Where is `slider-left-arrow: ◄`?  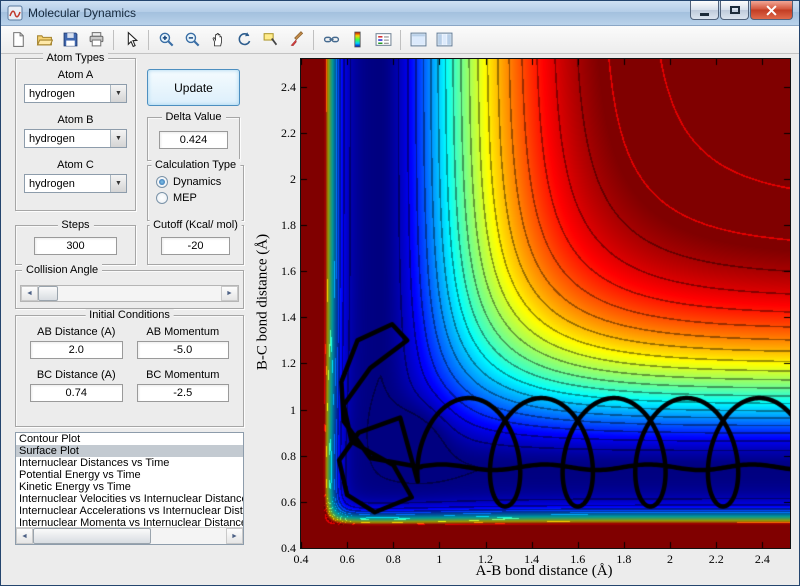
slider-left-arrow: ◄ is located at coordinates (29, 293).